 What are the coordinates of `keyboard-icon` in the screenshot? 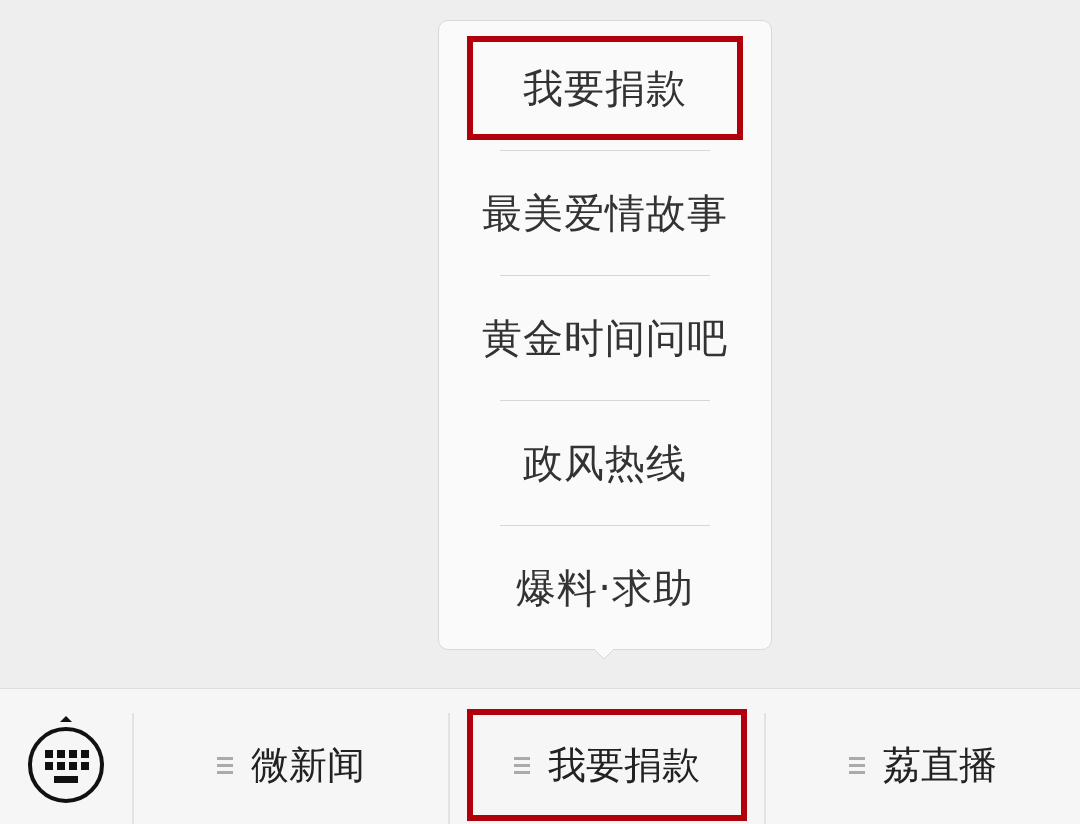 It's located at (66, 759).